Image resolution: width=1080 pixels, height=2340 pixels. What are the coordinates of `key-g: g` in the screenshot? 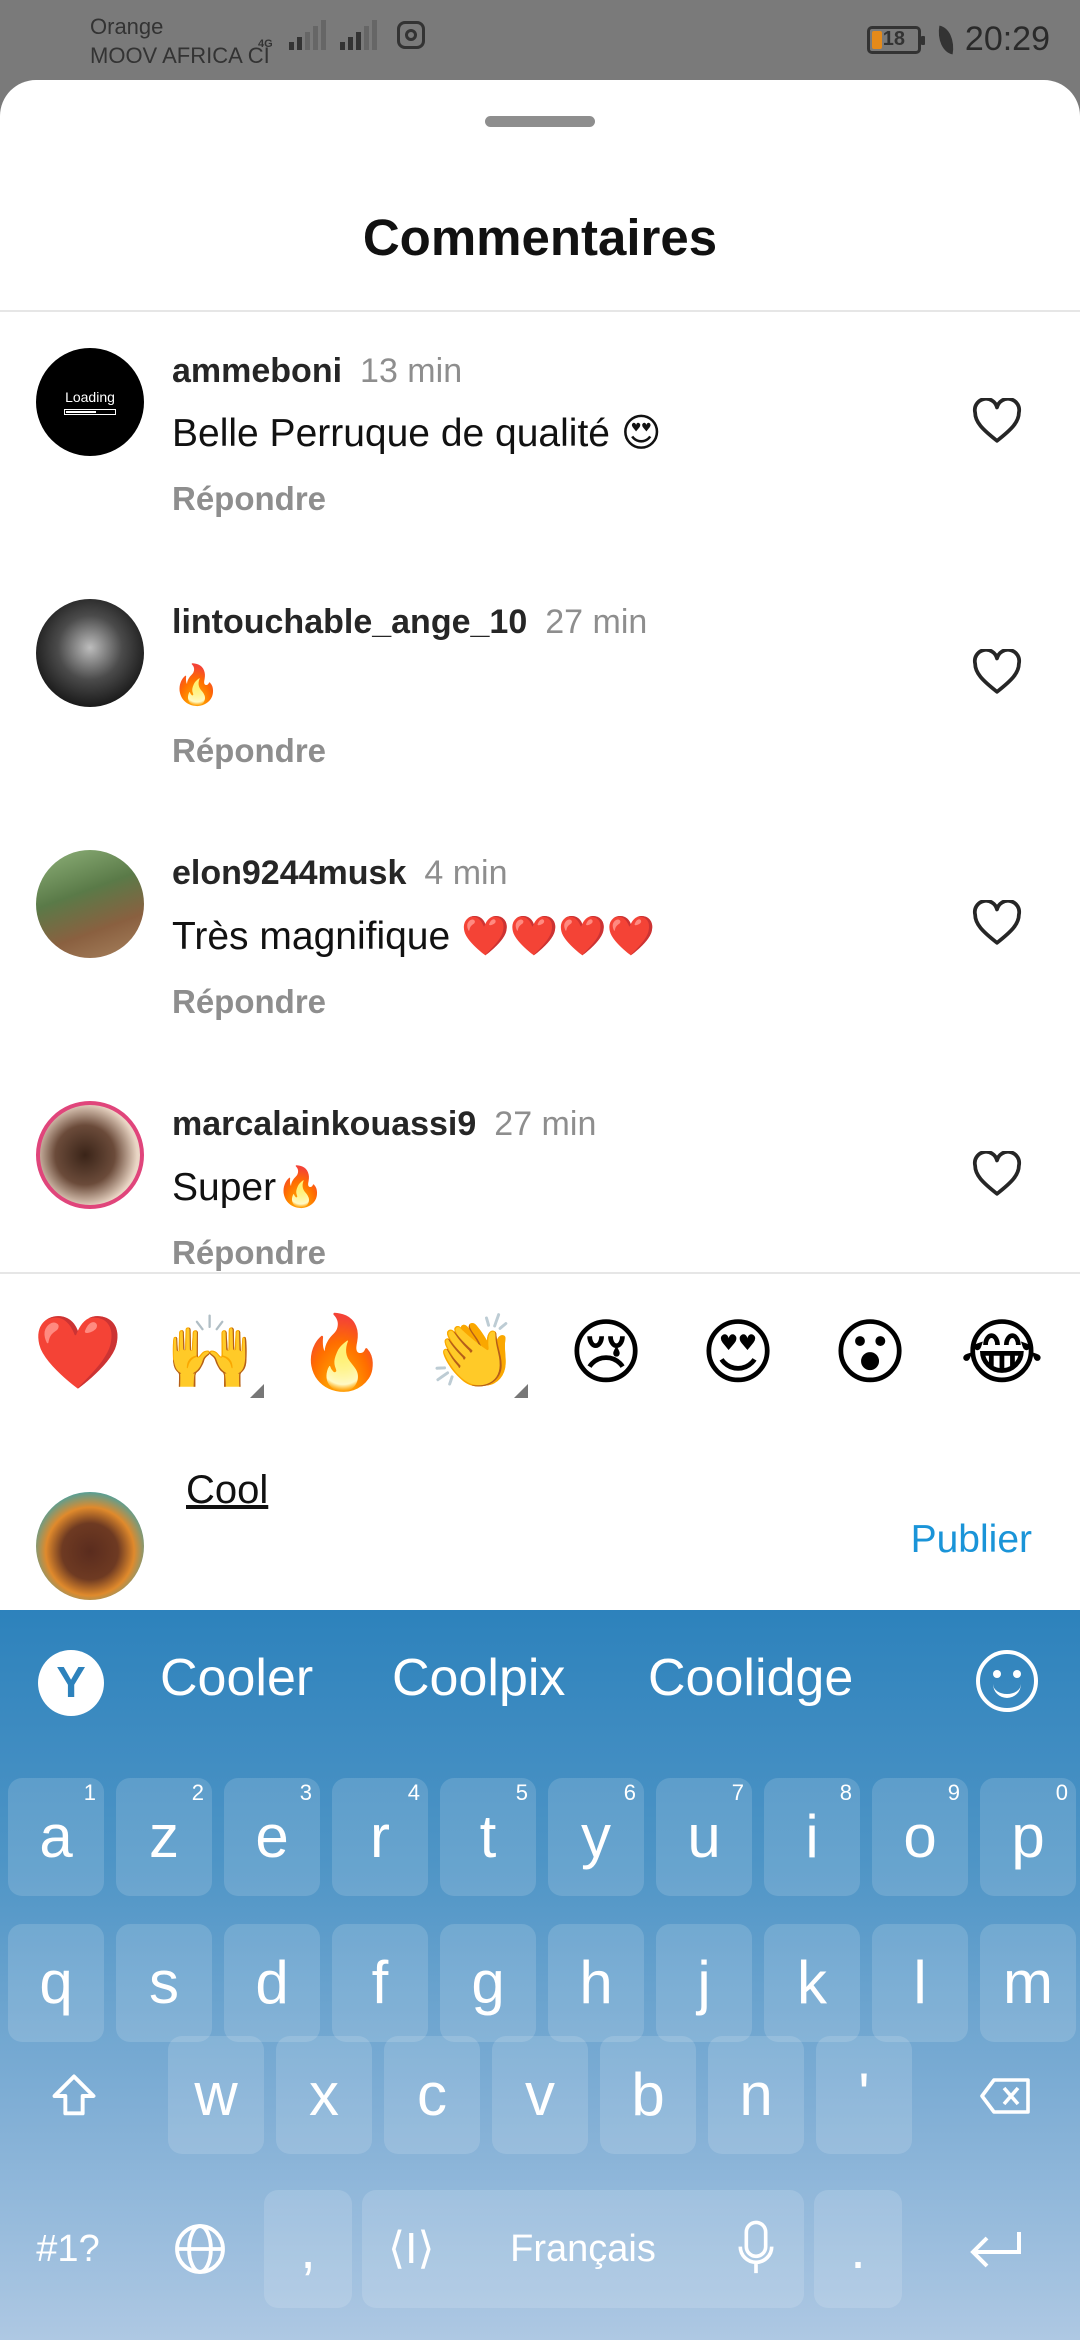 It's located at (488, 1983).